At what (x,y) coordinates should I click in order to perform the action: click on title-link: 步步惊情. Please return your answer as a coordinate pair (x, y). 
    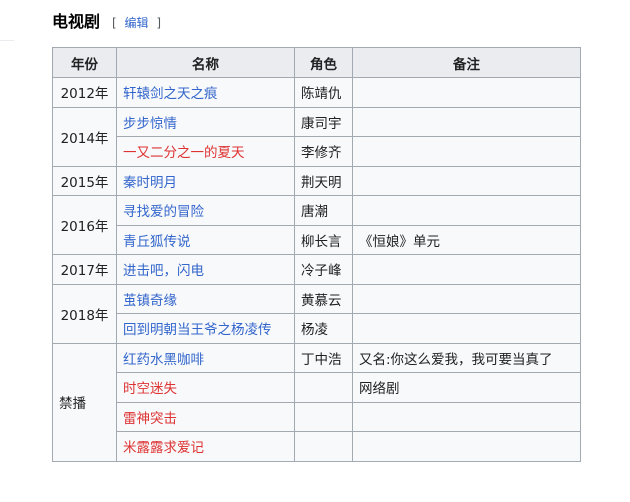
    Looking at the image, I should click on (150, 124).